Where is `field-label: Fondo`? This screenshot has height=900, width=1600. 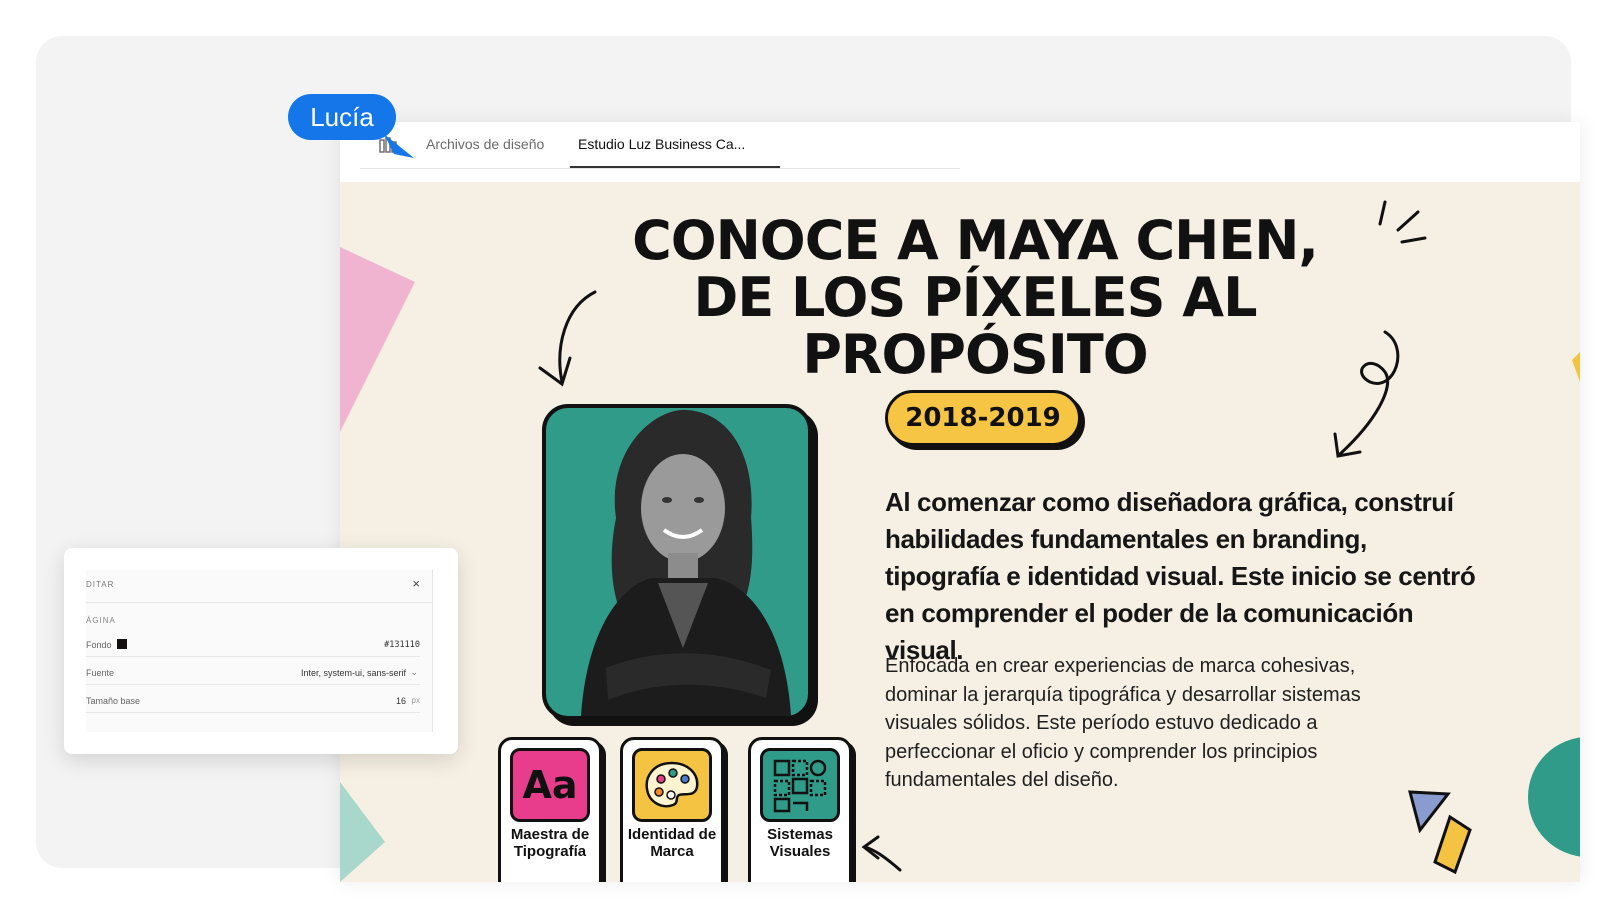 field-label: Fondo is located at coordinates (99, 645).